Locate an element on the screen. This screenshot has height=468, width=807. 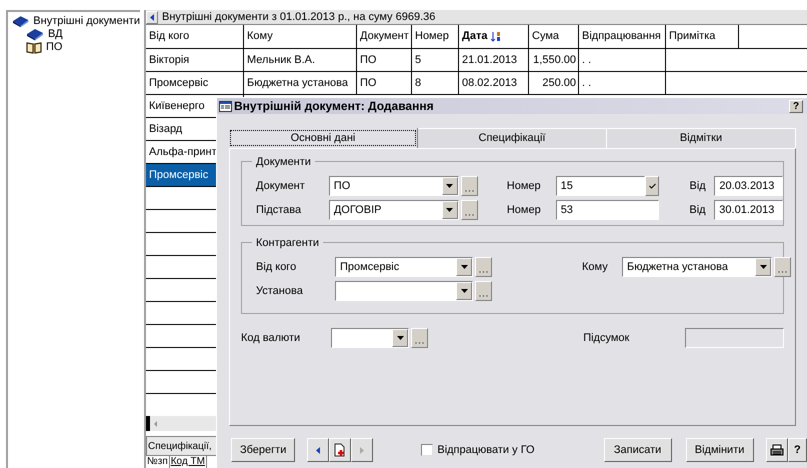
open-book-icon is located at coordinates (34, 47).